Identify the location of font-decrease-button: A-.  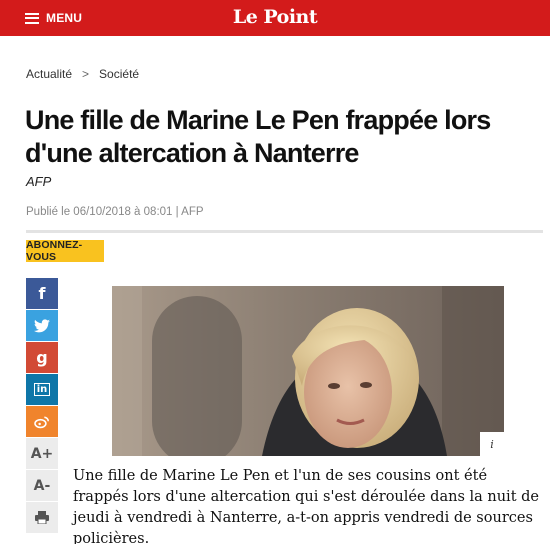
(42, 485).